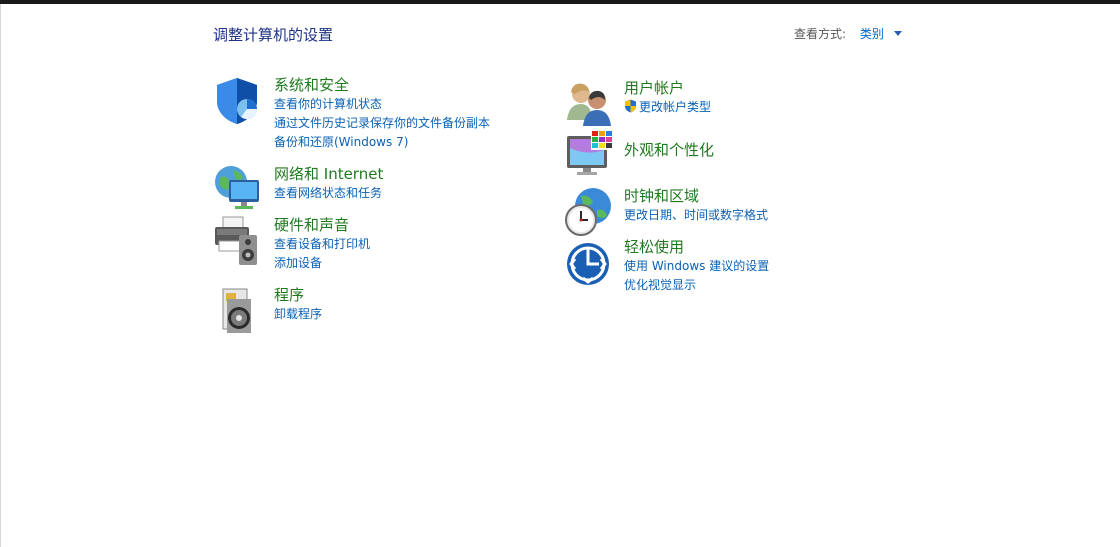 Image resolution: width=1120 pixels, height=547 pixels. What do you see at coordinates (696, 247) in the screenshot?
I see `category-title-ease-of-access: 轻松使用` at bounding box center [696, 247].